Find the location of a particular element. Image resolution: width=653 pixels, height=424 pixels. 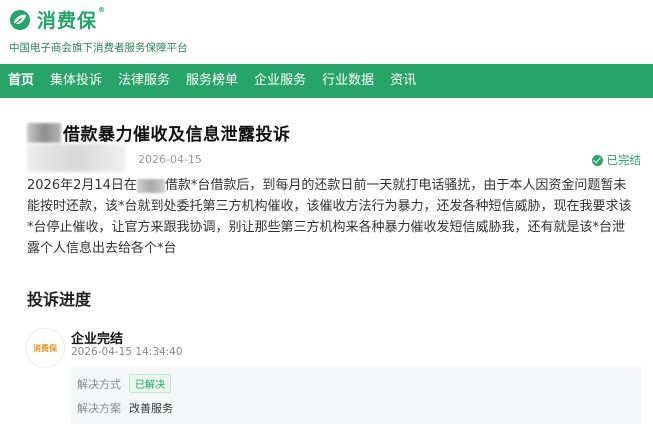

status-badge: 已完结 is located at coordinates (616, 160).